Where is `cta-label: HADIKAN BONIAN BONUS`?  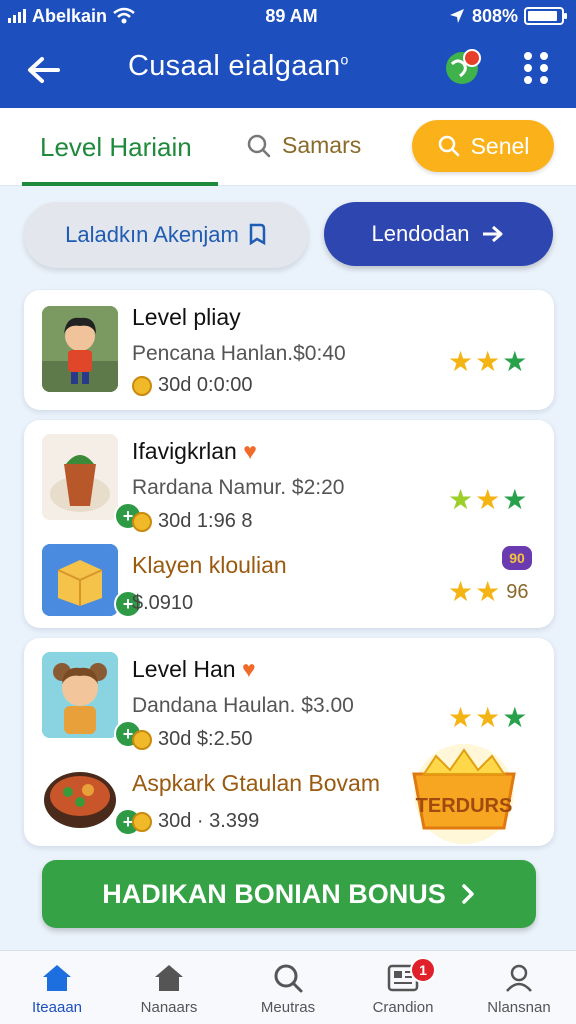
cta-label: HADIKAN BONIAN BONUS is located at coordinates (274, 893).